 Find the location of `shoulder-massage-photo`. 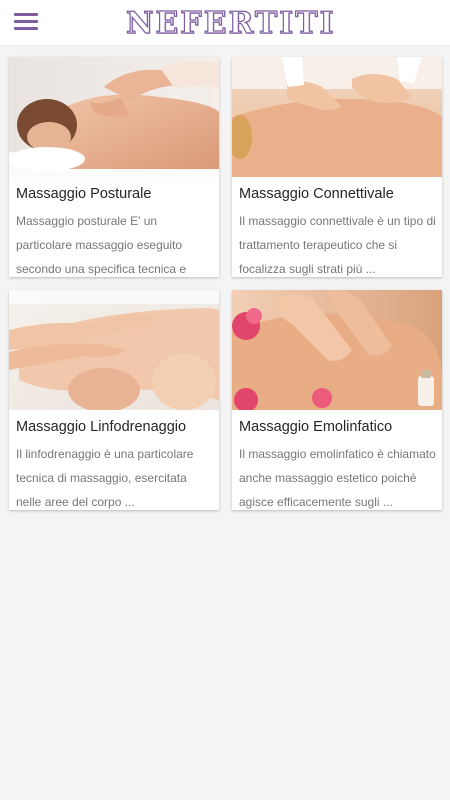

shoulder-massage-photo is located at coordinates (337, 117).